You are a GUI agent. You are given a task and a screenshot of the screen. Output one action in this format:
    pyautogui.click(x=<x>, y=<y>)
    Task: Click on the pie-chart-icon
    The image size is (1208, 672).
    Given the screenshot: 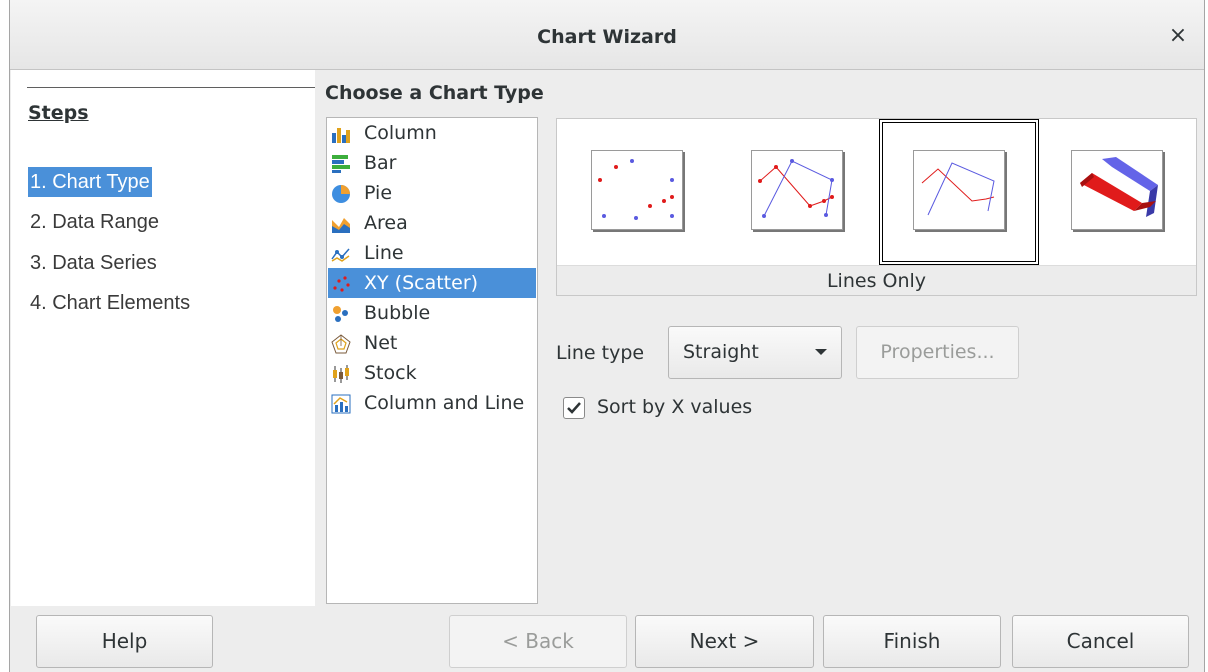 What is the action you would take?
    pyautogui.click(x=341, y=194)
    